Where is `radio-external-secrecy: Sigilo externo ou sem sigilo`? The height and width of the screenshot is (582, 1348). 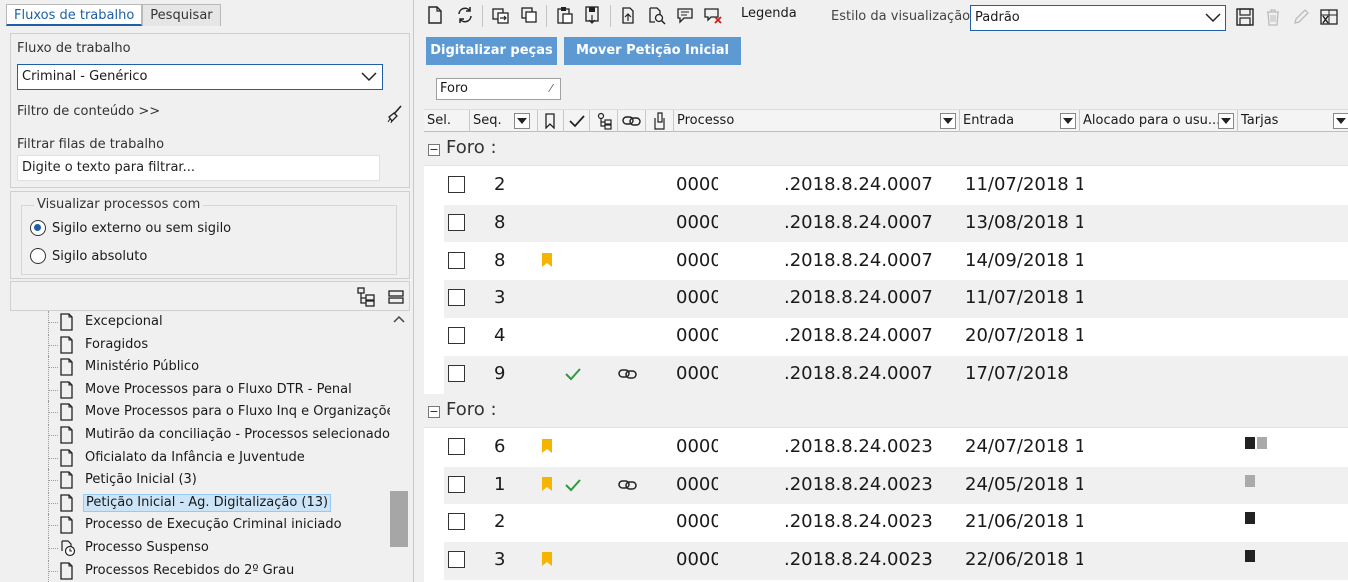
radio-external-secrecy: Sigilo externo ou sem sigilo is located at coordinates (130, 228).